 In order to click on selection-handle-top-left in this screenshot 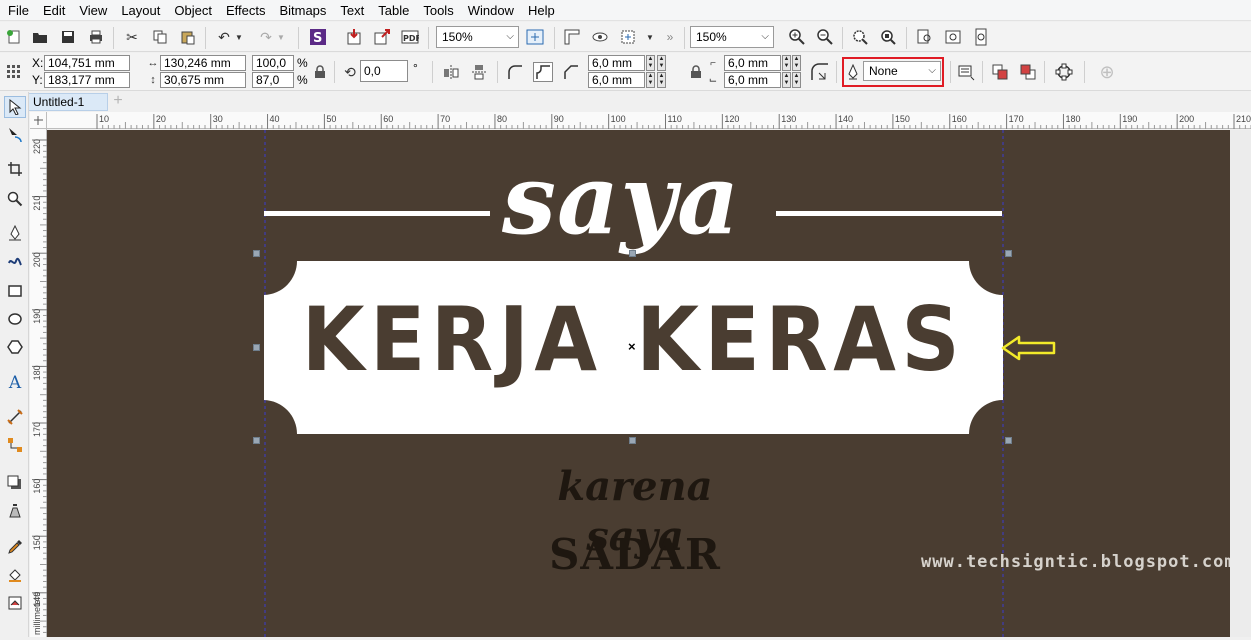, I will do `click(256, 253)`.